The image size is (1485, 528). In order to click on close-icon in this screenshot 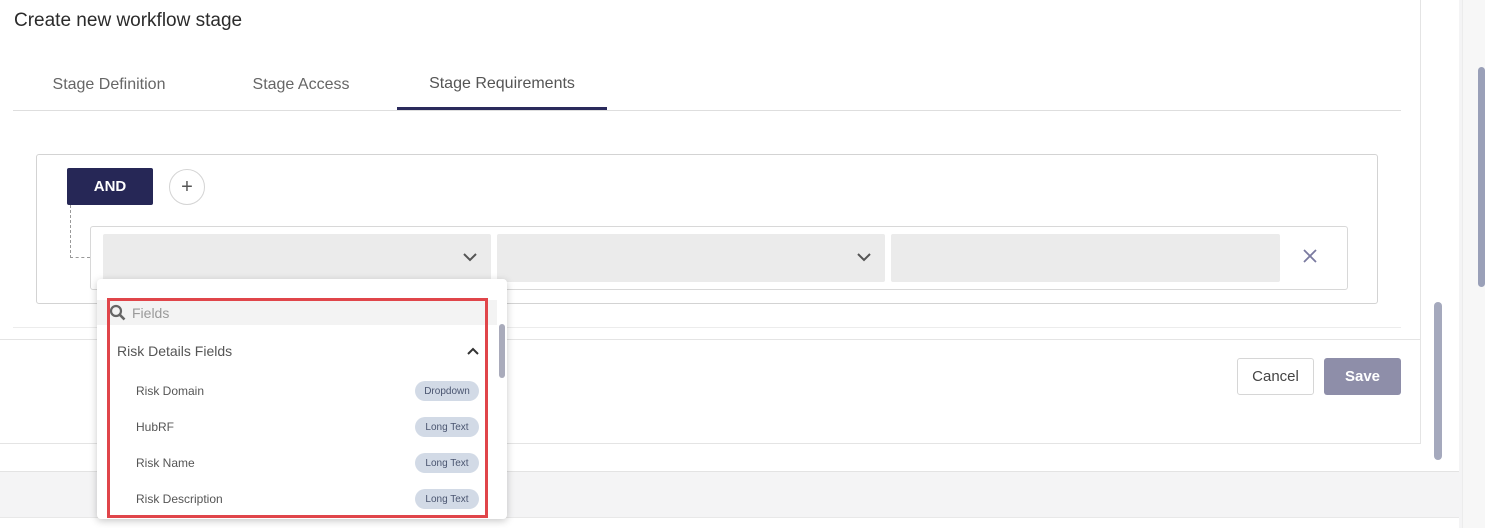, I will do `click(1310, 256)`.